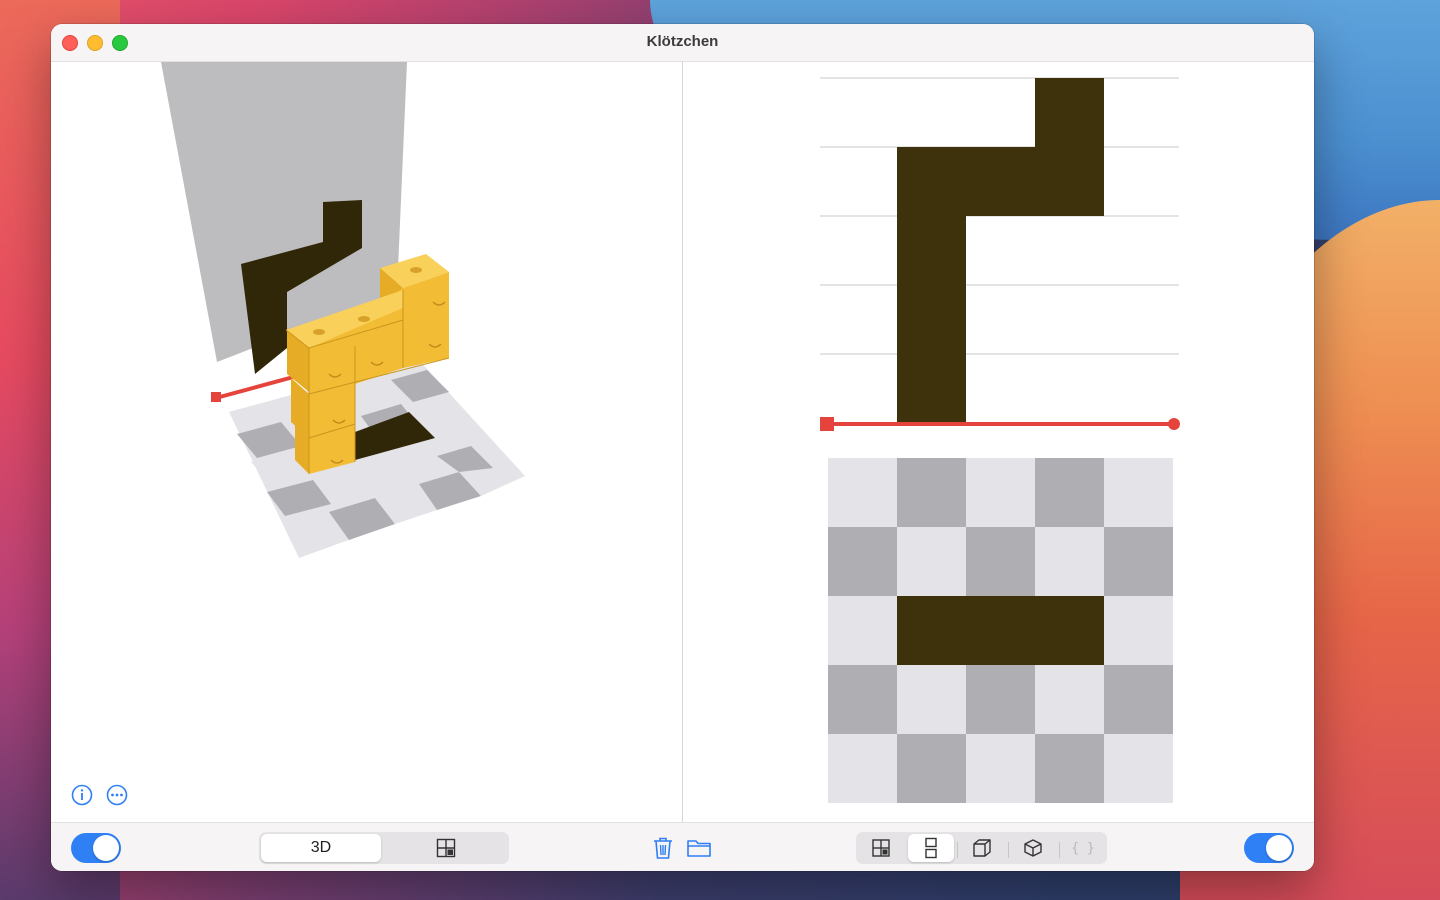 This screenshot has width=1440, height=900. What do you see at coordinates (256, 387) in the screenshot?
I see `axis-line` at bounding box center [256, 387].